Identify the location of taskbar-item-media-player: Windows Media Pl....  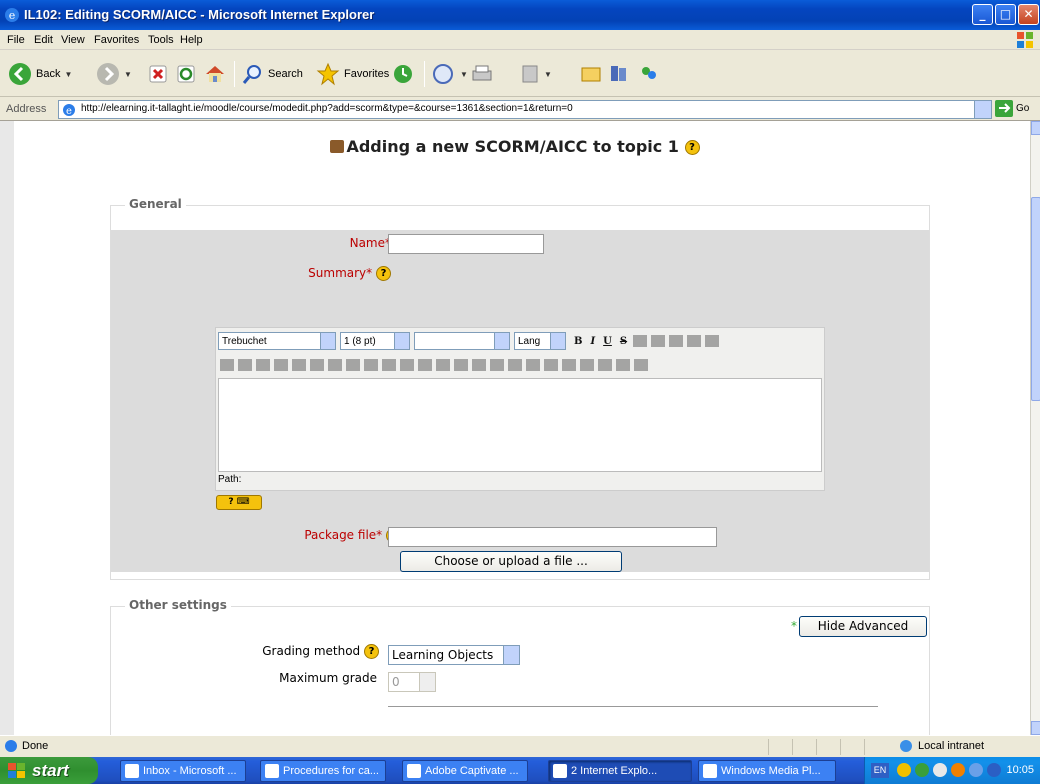
(767, 771).